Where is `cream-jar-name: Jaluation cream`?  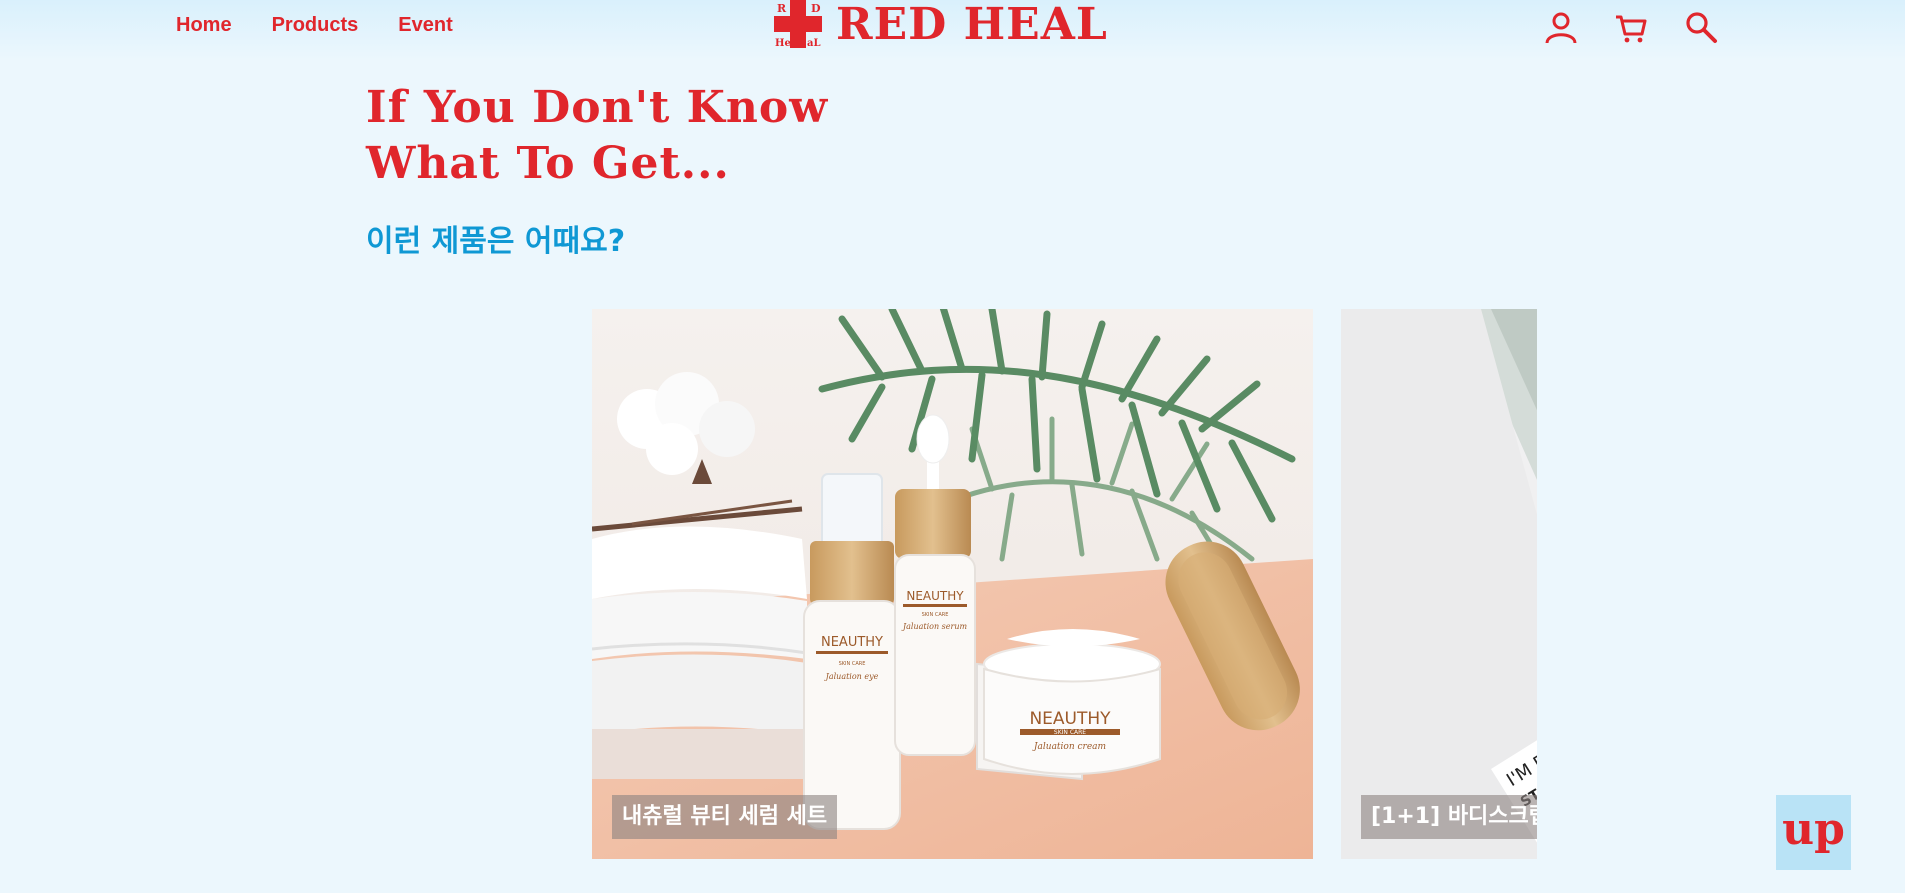 cream-jar-name: Jaluation cream is located at coordinates (1069, 747).